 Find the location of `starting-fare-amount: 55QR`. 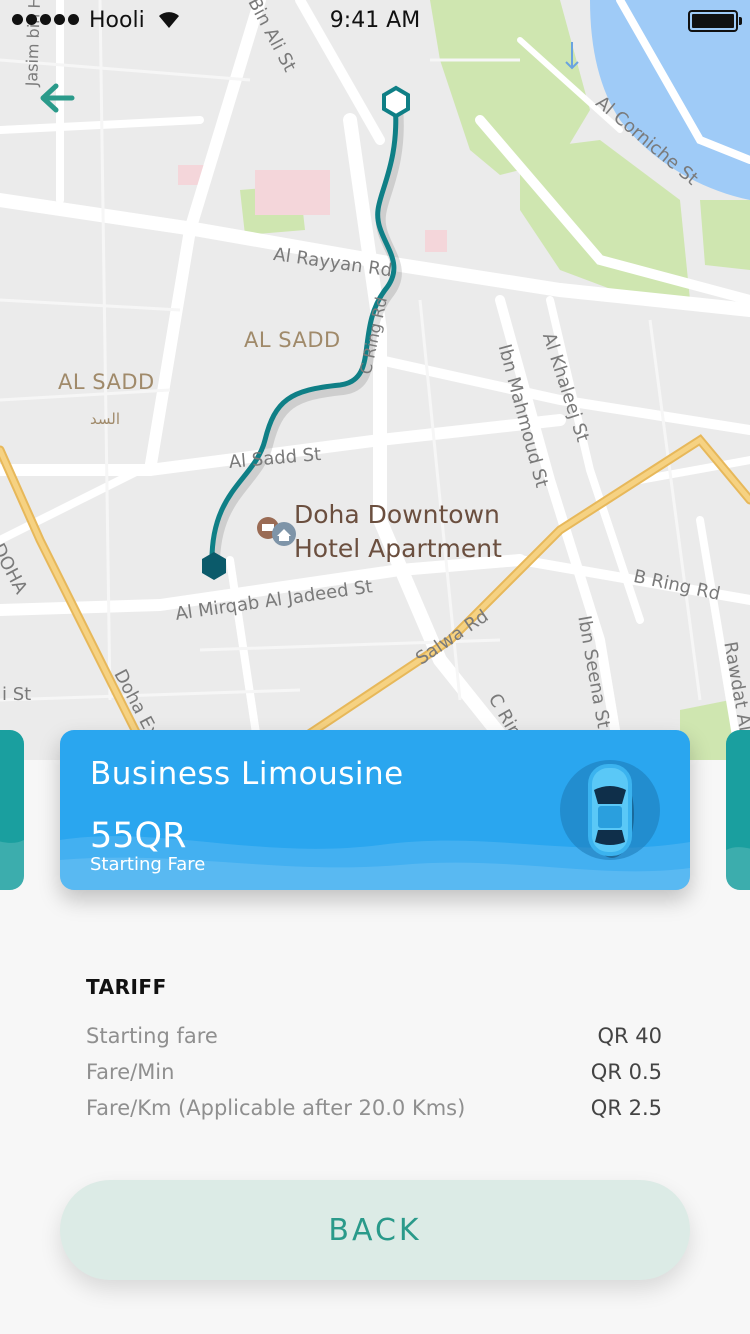

starting-fare-amount: 55QR is located at coordinates (138, 836).